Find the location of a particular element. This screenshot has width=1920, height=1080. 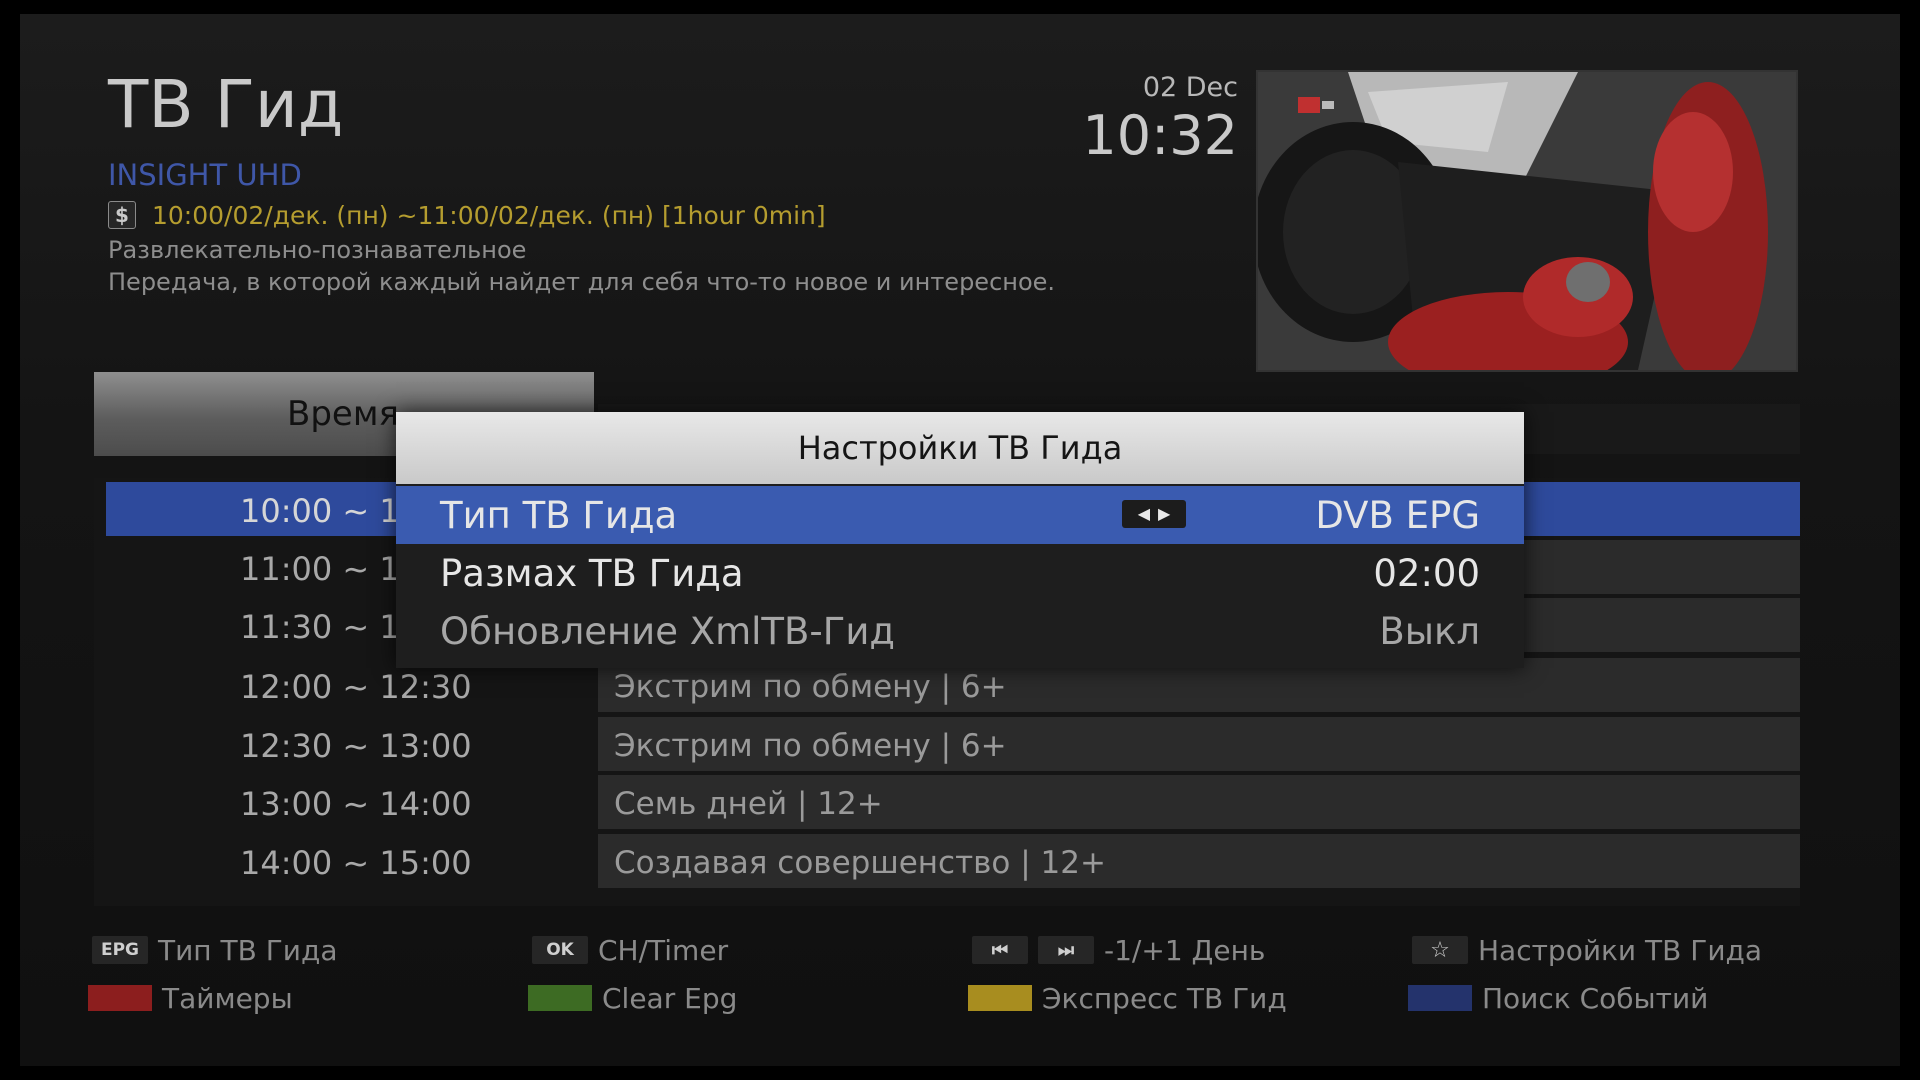

legend-red: Таймеры is located at coordinates (190, 998).